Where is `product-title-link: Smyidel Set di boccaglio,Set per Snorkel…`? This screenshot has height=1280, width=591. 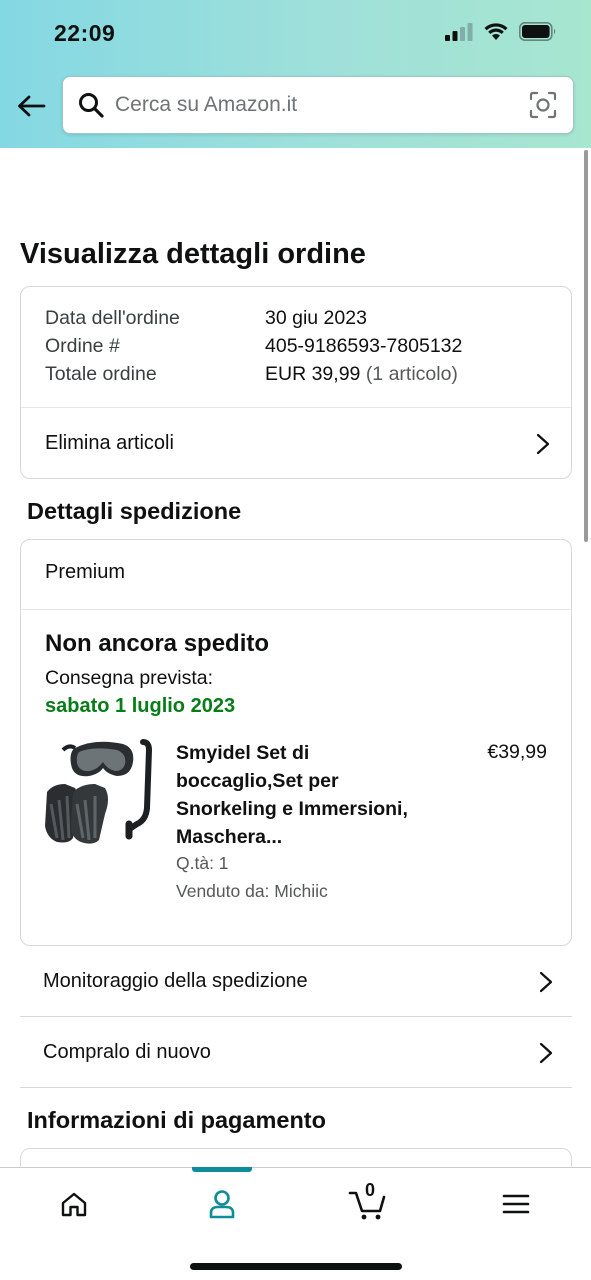
product-title-link: Smyidel Set di boccaglio,Set per Snorkel… is located at coordinates (306, 795).